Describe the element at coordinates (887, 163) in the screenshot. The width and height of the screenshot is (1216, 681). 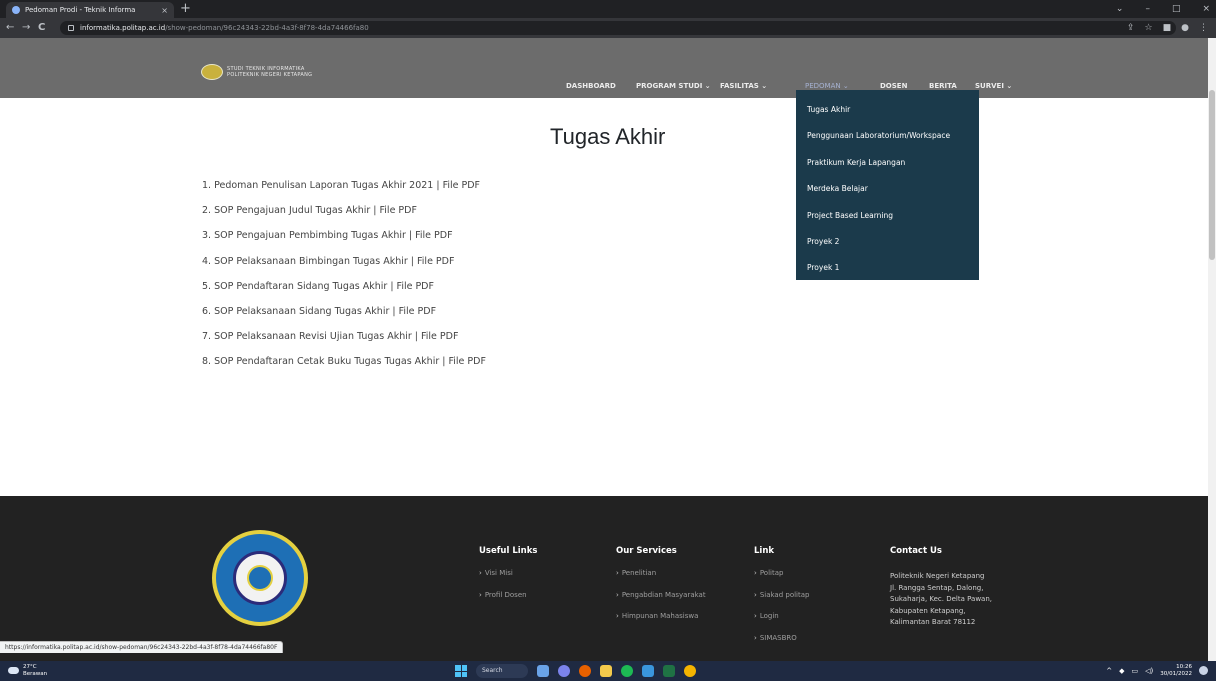
I see `dropdown-item-pkl: Praktikum Kerja Lapangan` at that location.